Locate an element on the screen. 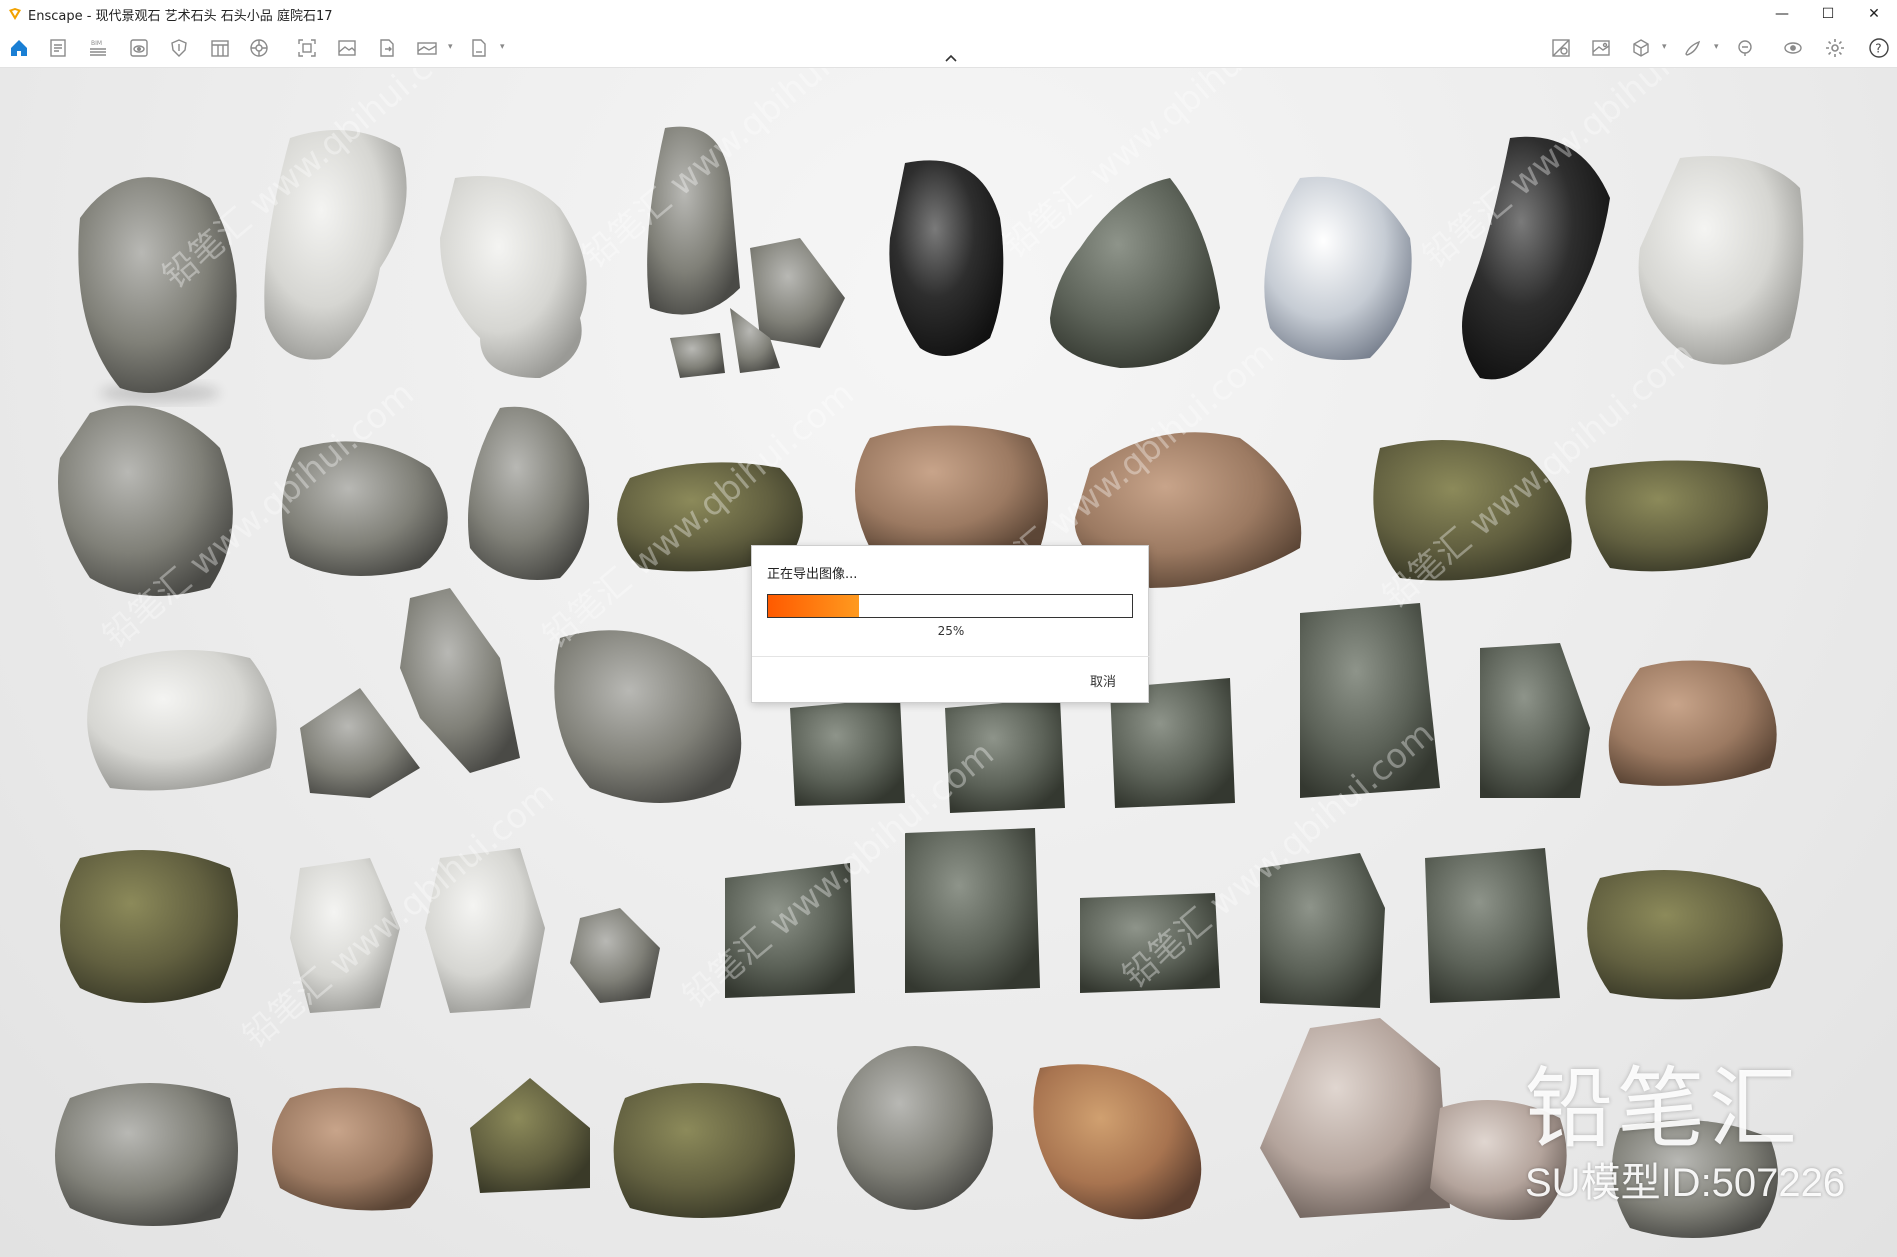 This screenshot has width=1897, height=1257. progress-percent-label: 25% is located at coordinates (951, 631).